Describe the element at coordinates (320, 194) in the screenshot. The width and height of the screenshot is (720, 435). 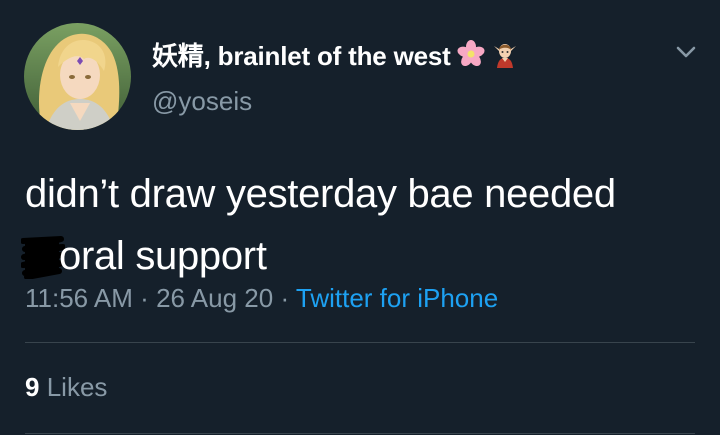
I see `tweet-text-line: didn’t draw yesterday bae needed` at that location.